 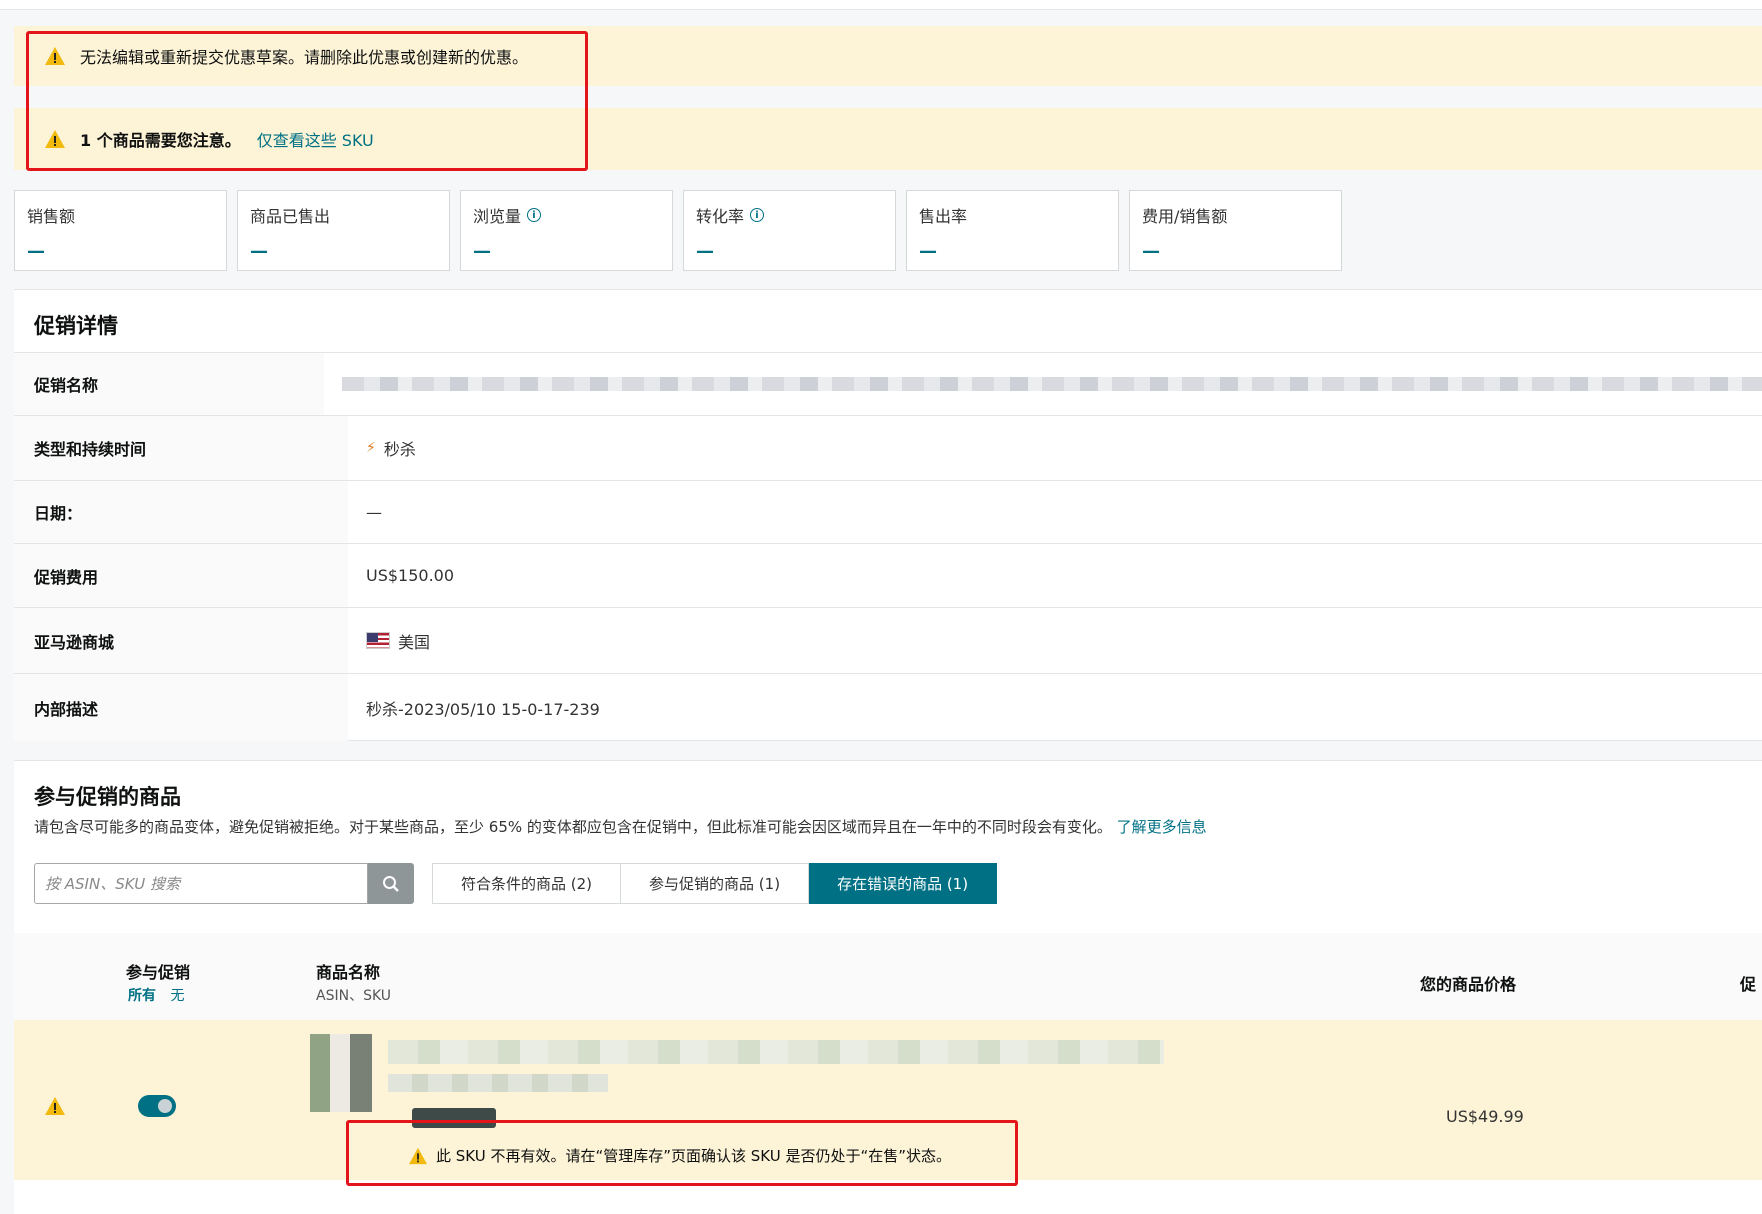 What do you see at coordinates (888, 139) in the screenshot?
I see `attention-alert: 1 个商品需要您注意。 仅查看这些 SKU` at bounding box center [888, 139].